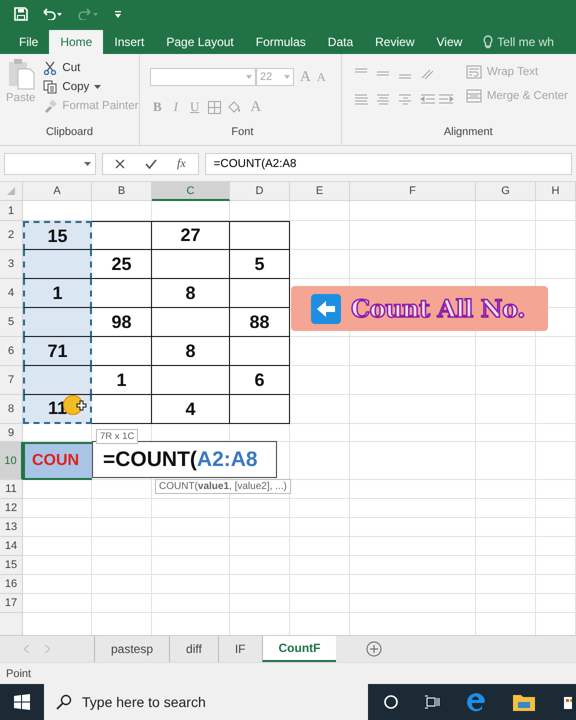 This screenshot has height=720, width=576. What do you see at coordinates (11, 603) in the screenshot?
I see `row-header: 17` at bounding box center [11, 603].